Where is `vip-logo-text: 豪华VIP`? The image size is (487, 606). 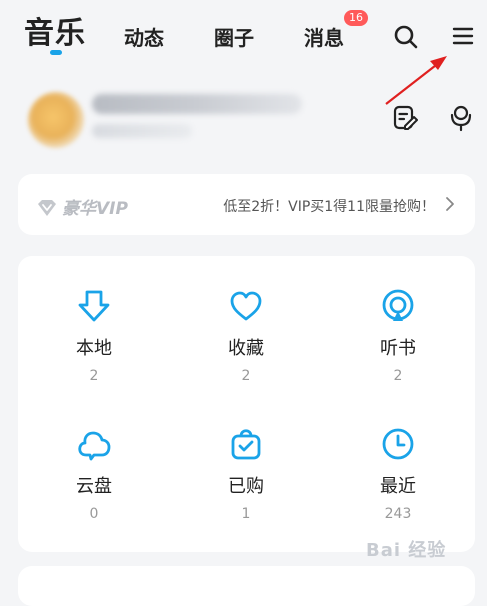 vip-logo-text: 豪华VIP is located at coordinates (95, 209).